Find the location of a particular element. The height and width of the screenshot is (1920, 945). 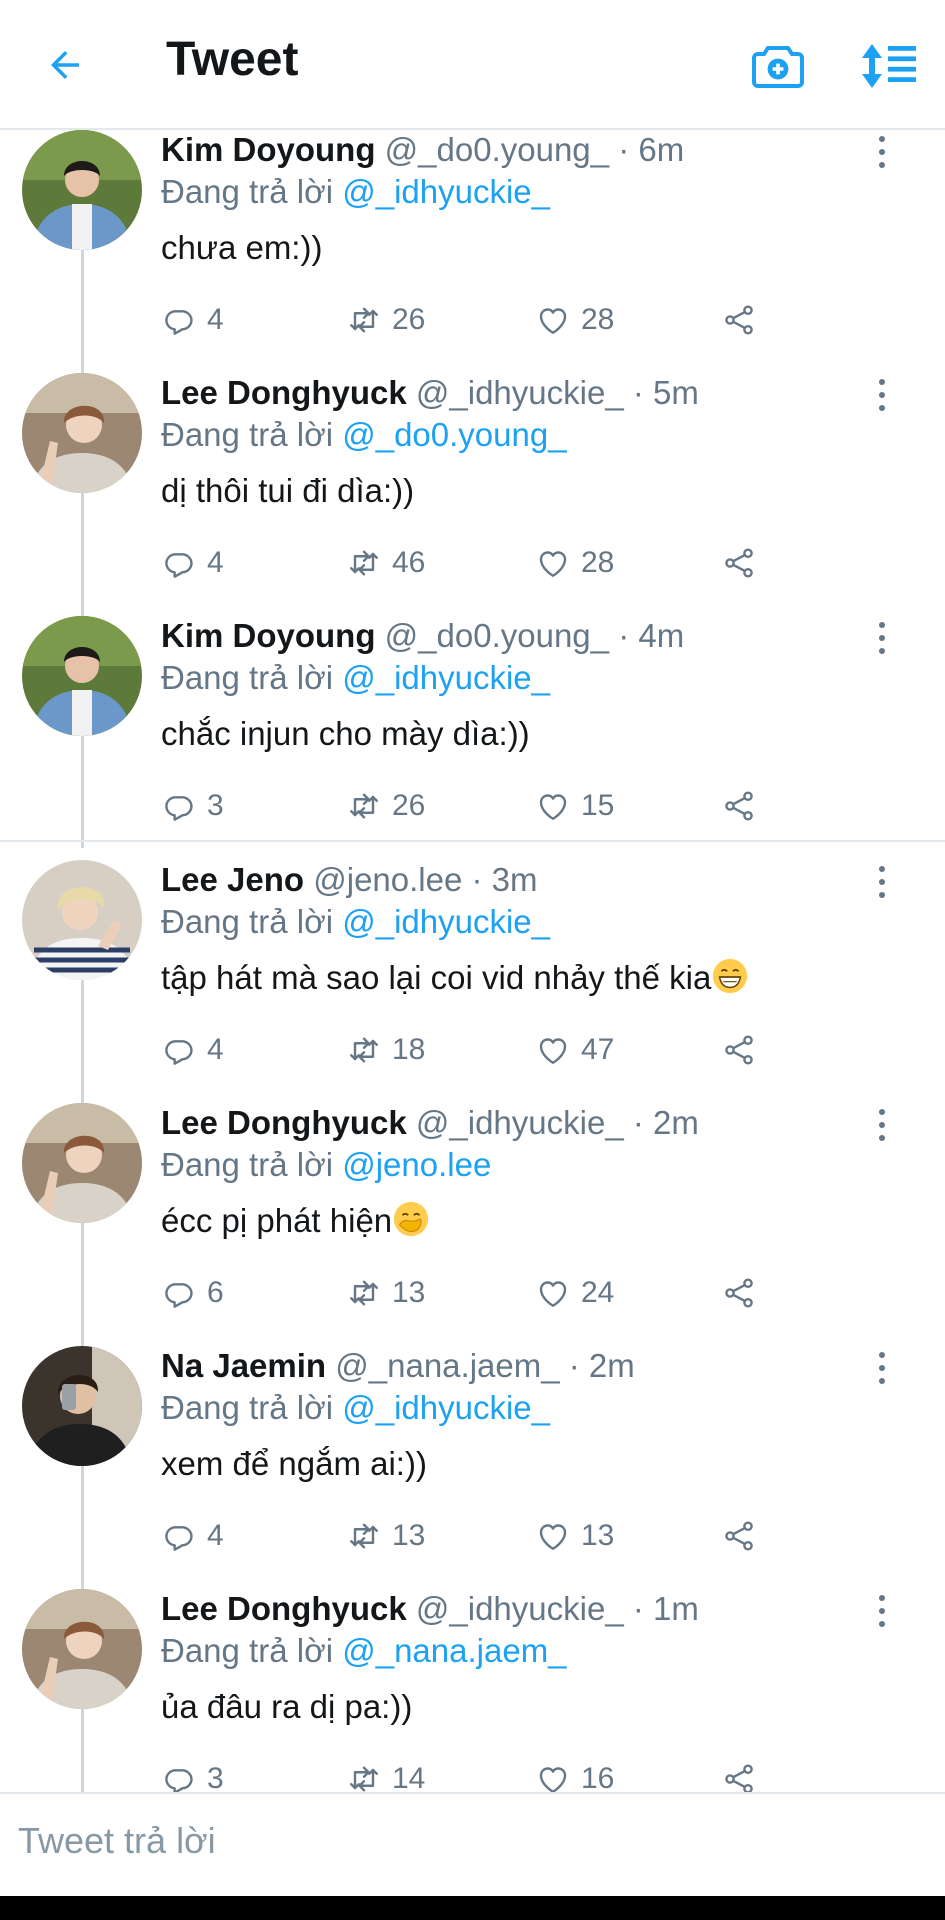

reply-input: Tweet trả lời is located at coordinates (468, 1845).